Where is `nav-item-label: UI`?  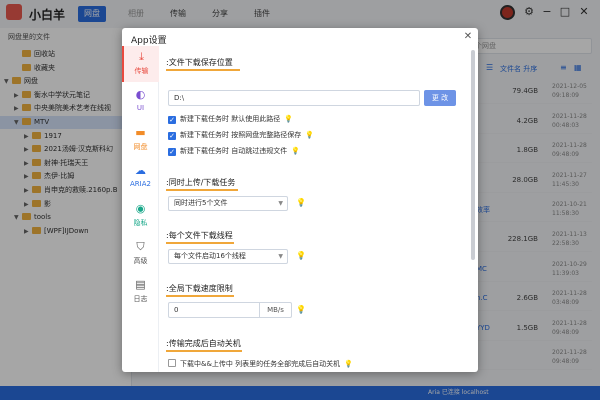
nav-item-label: UI is located at coordinates (140, 108).